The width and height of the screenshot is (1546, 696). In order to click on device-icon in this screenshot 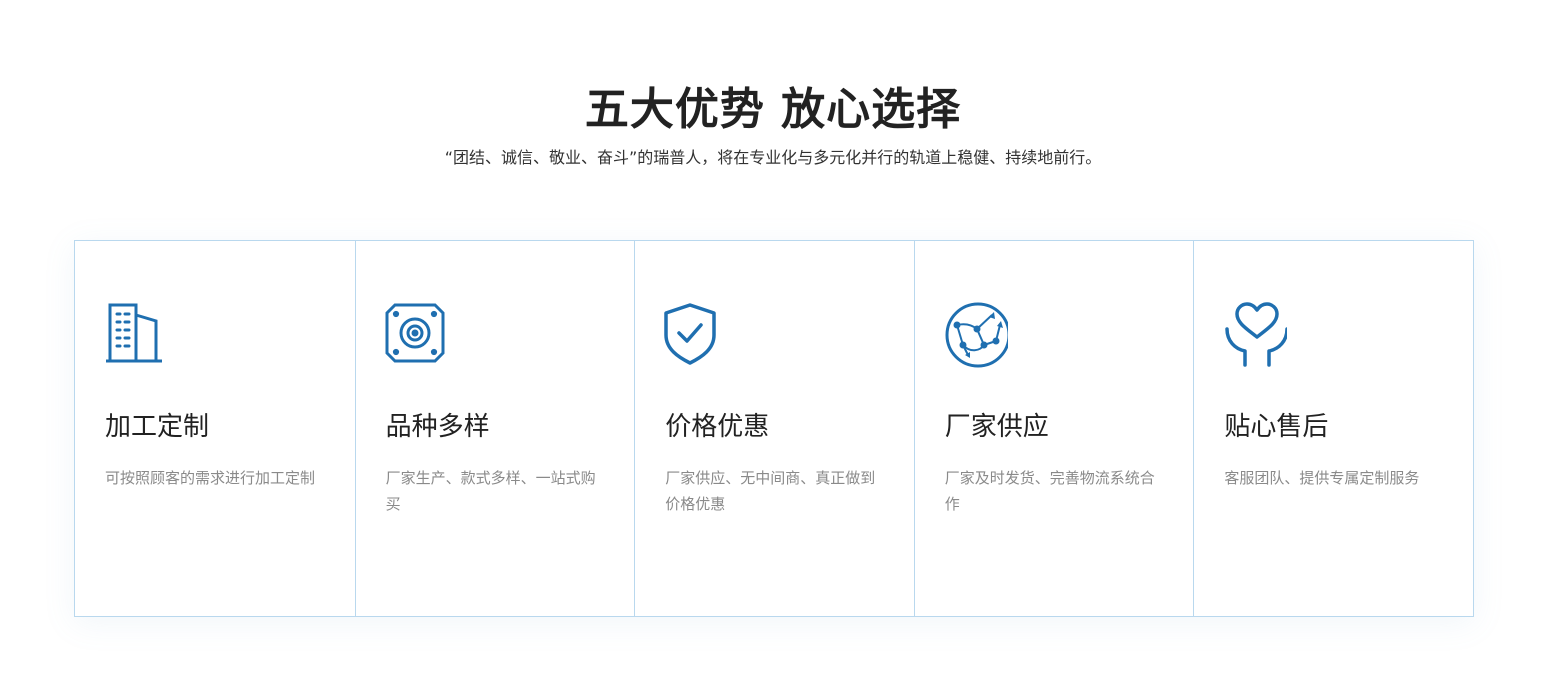, I will do `click(417, 335)`.